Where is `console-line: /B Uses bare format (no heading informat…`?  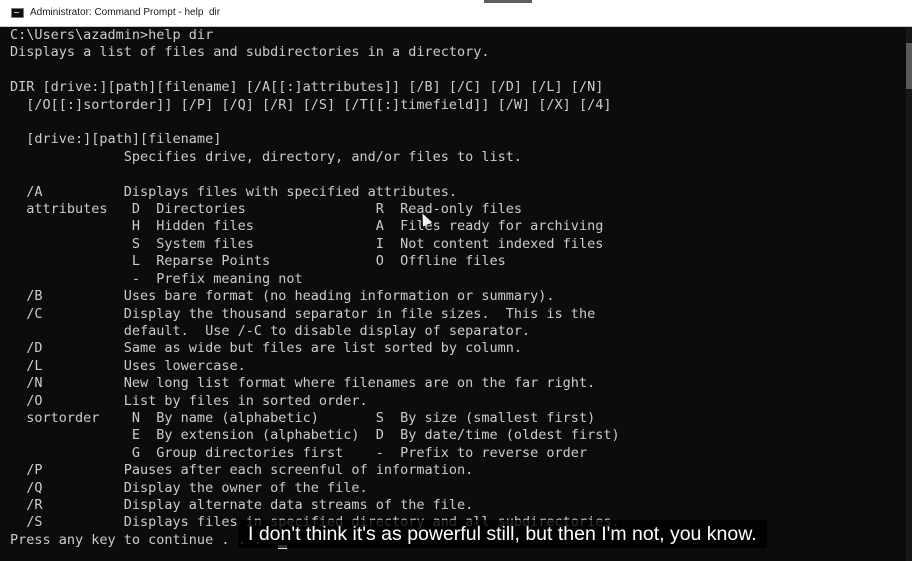 console-line: /B Uses bare format (no heading informat… is located at coordinates (282, 296).